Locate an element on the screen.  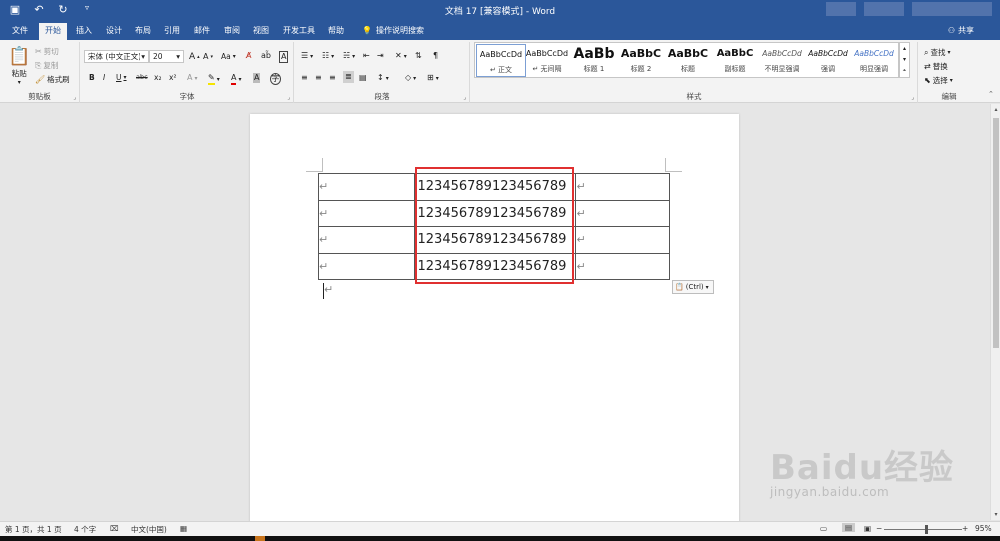
change-case-button: Aa ▾ is located at coordinates (228, 56).